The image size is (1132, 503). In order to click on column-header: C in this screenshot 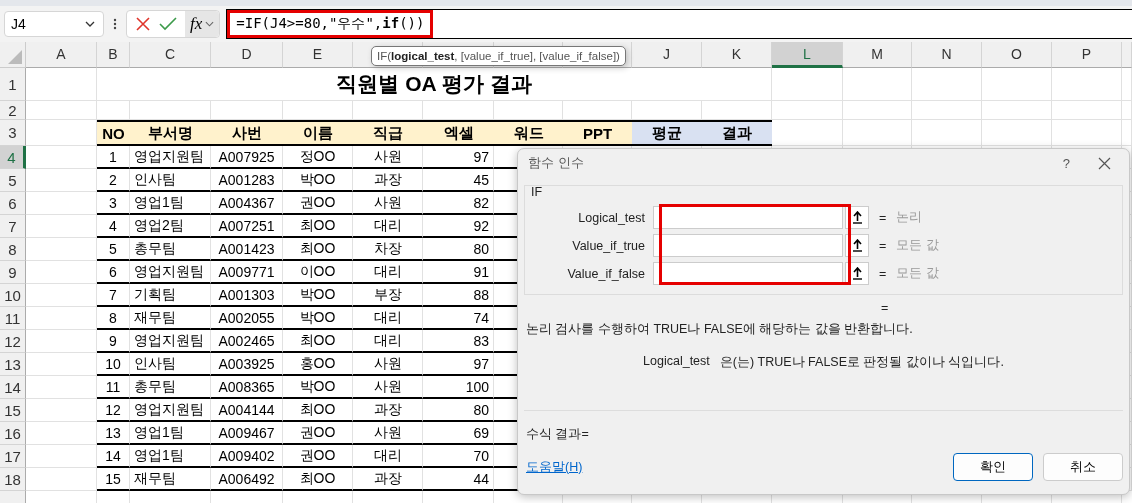, I will do `click(170, 55)`.